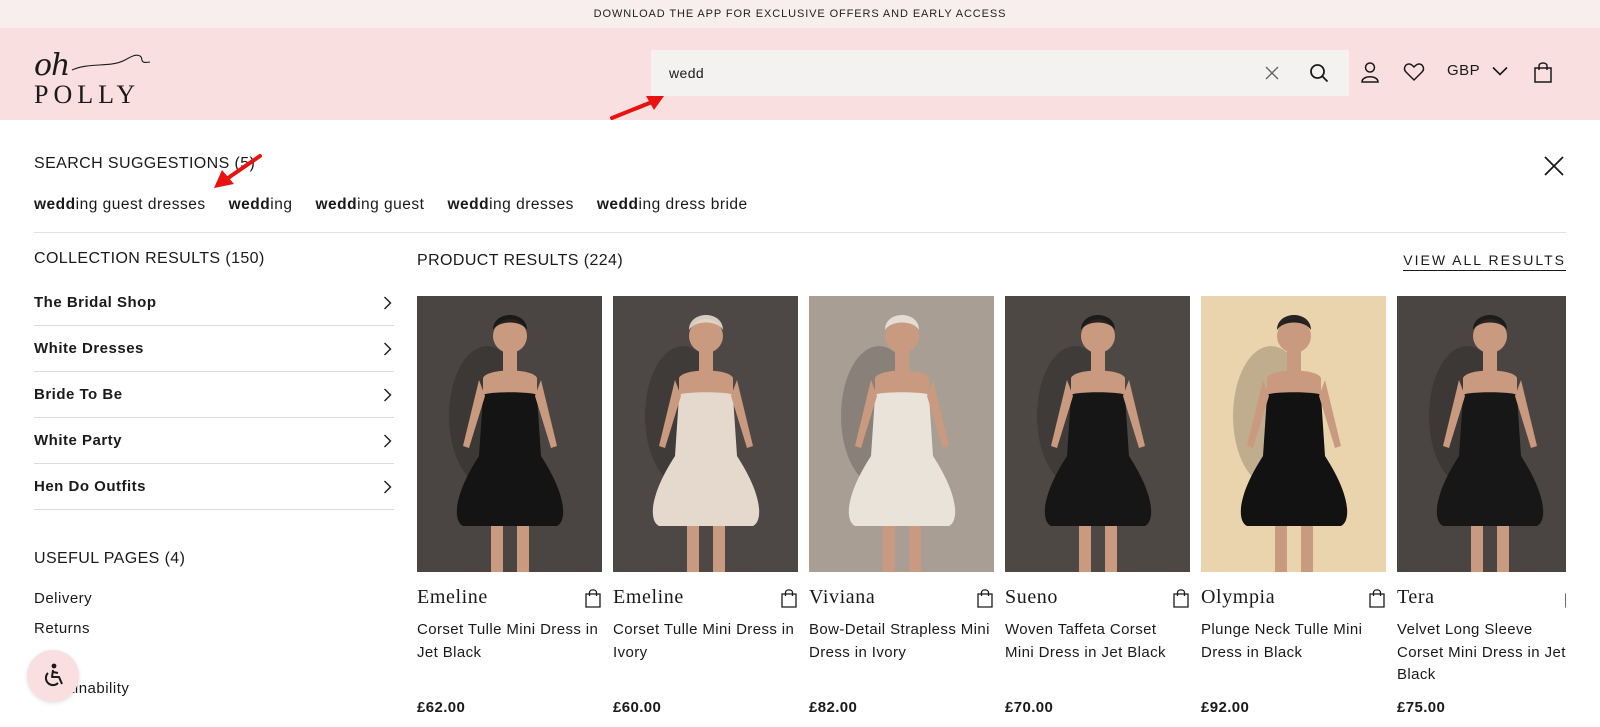 The height and width of the screenshot is (727, 1600). I want to click on collection-label: Bride To Be, so click(78, 394).